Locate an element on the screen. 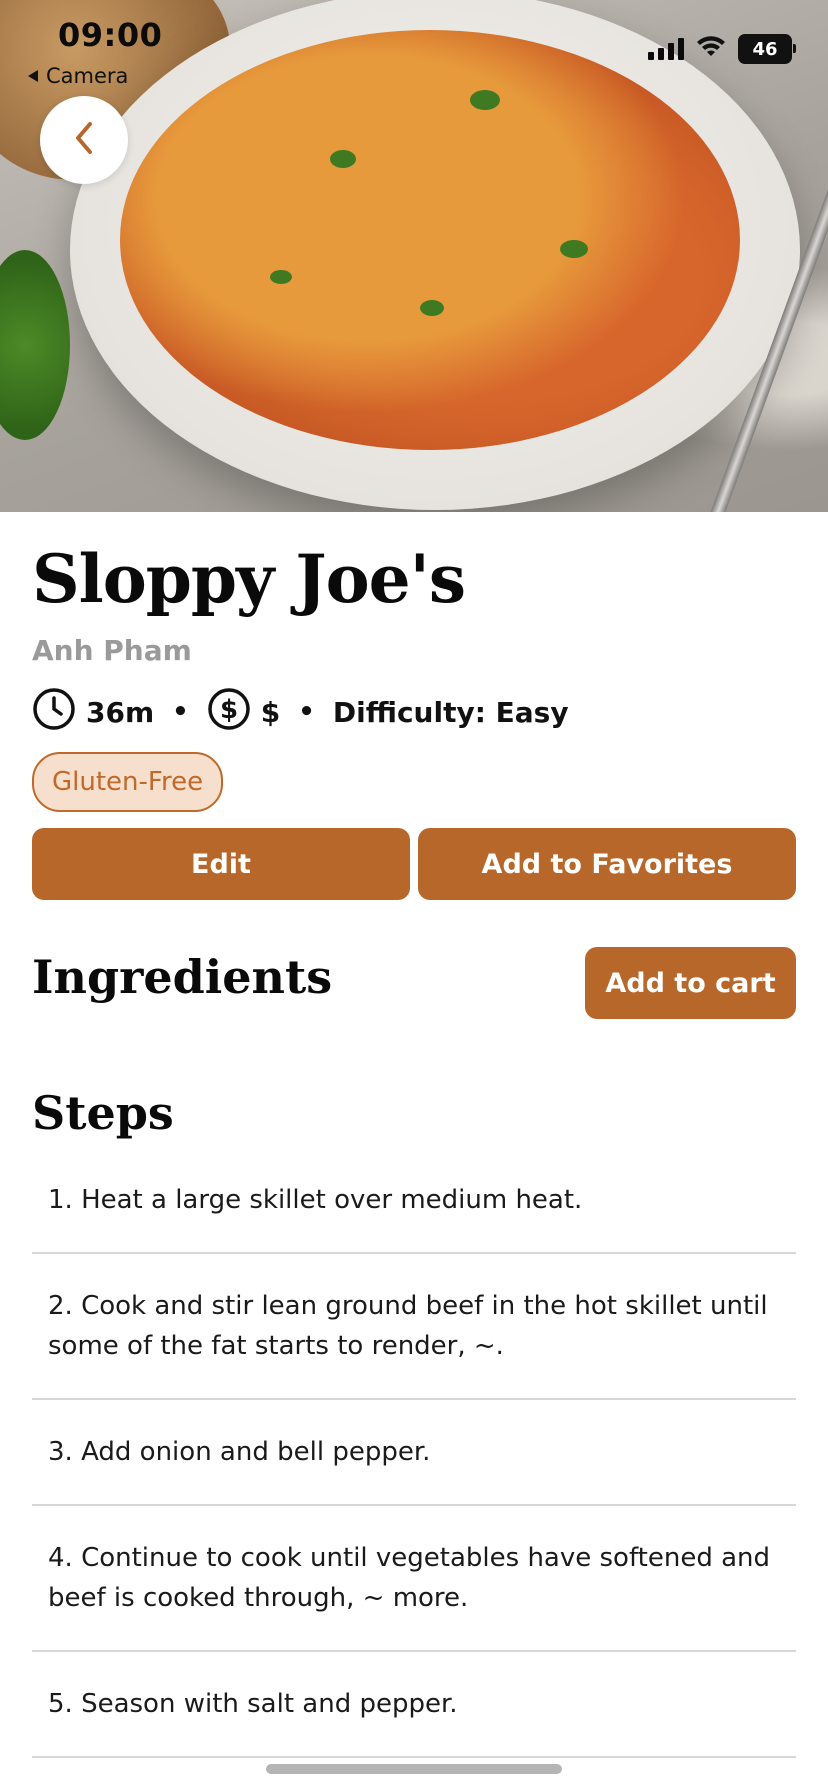  status-indicators: 46 is located at coordinates (722, 49).